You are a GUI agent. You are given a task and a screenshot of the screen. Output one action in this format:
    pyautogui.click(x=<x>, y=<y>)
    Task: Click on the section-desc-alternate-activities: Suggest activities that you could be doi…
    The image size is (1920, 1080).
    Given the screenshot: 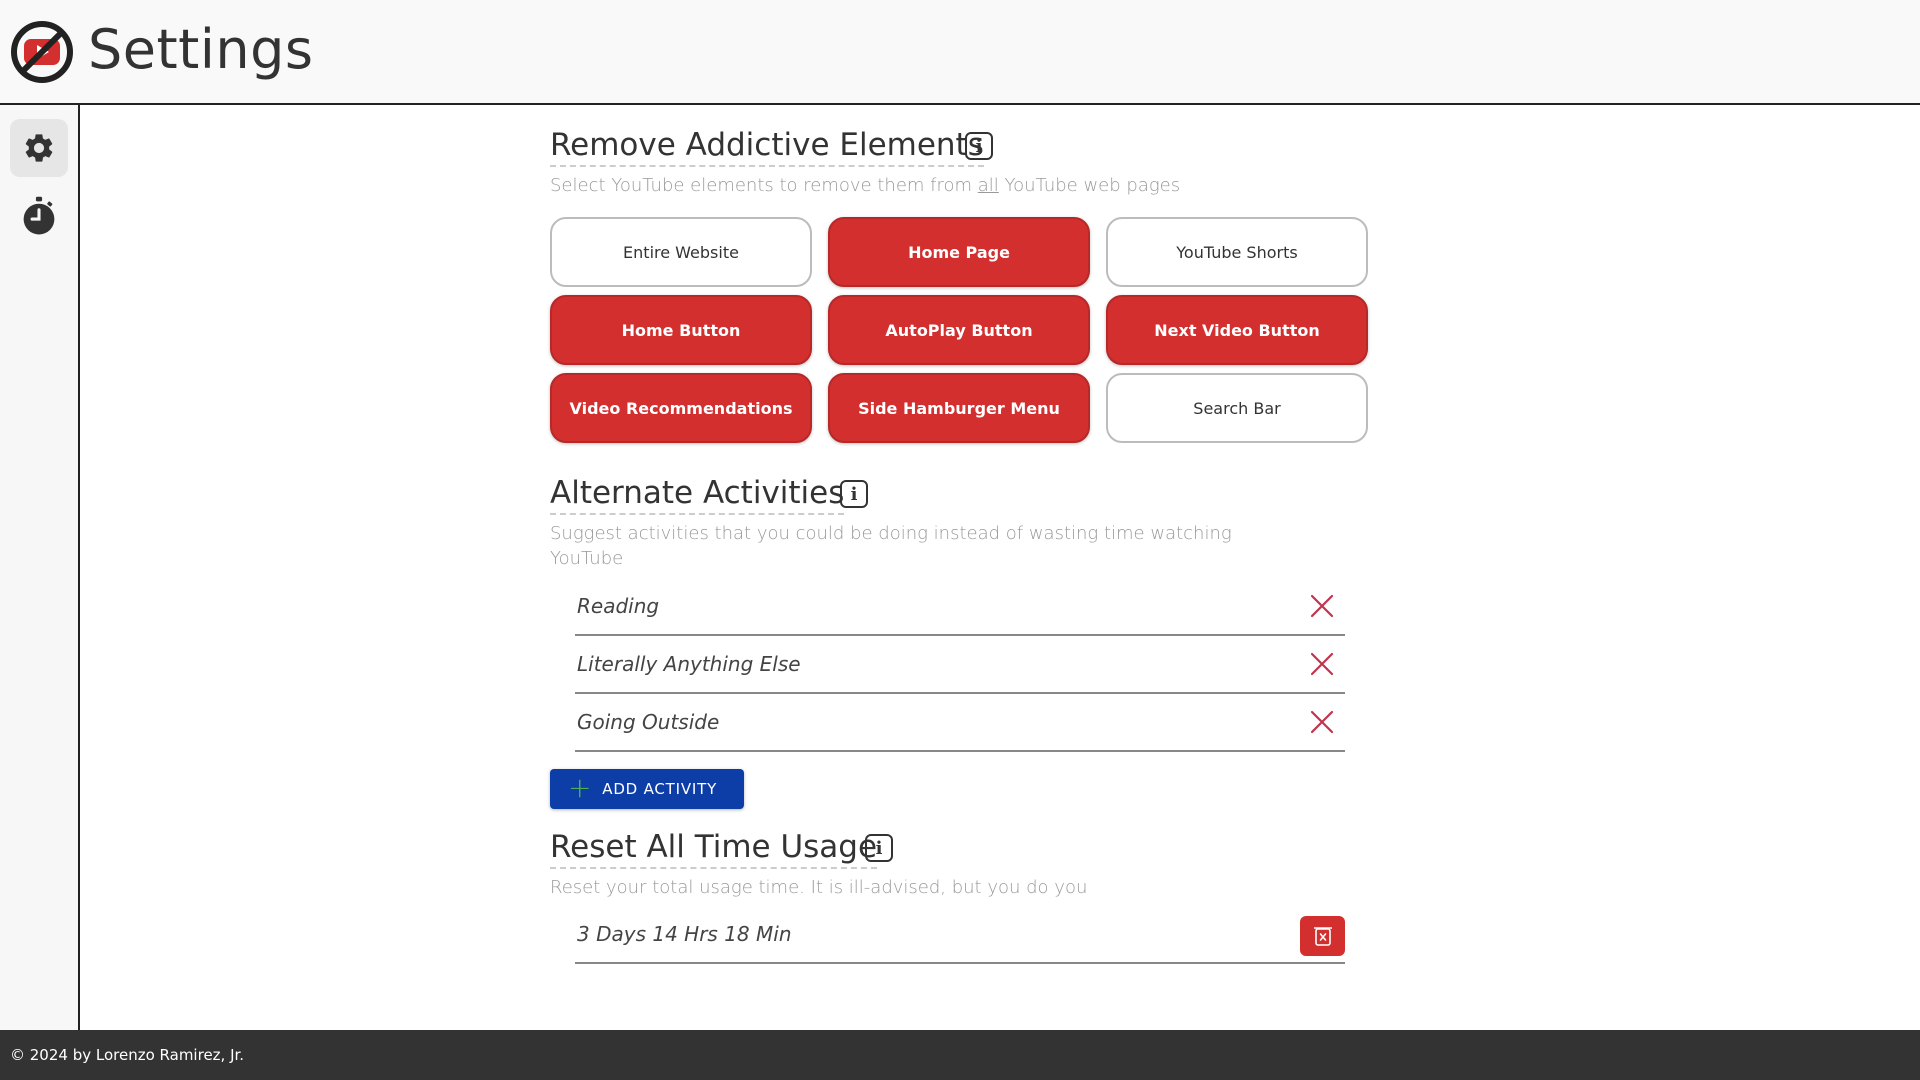 What is the action you would take?
    pyautogui.click(x=891, y=546)
    